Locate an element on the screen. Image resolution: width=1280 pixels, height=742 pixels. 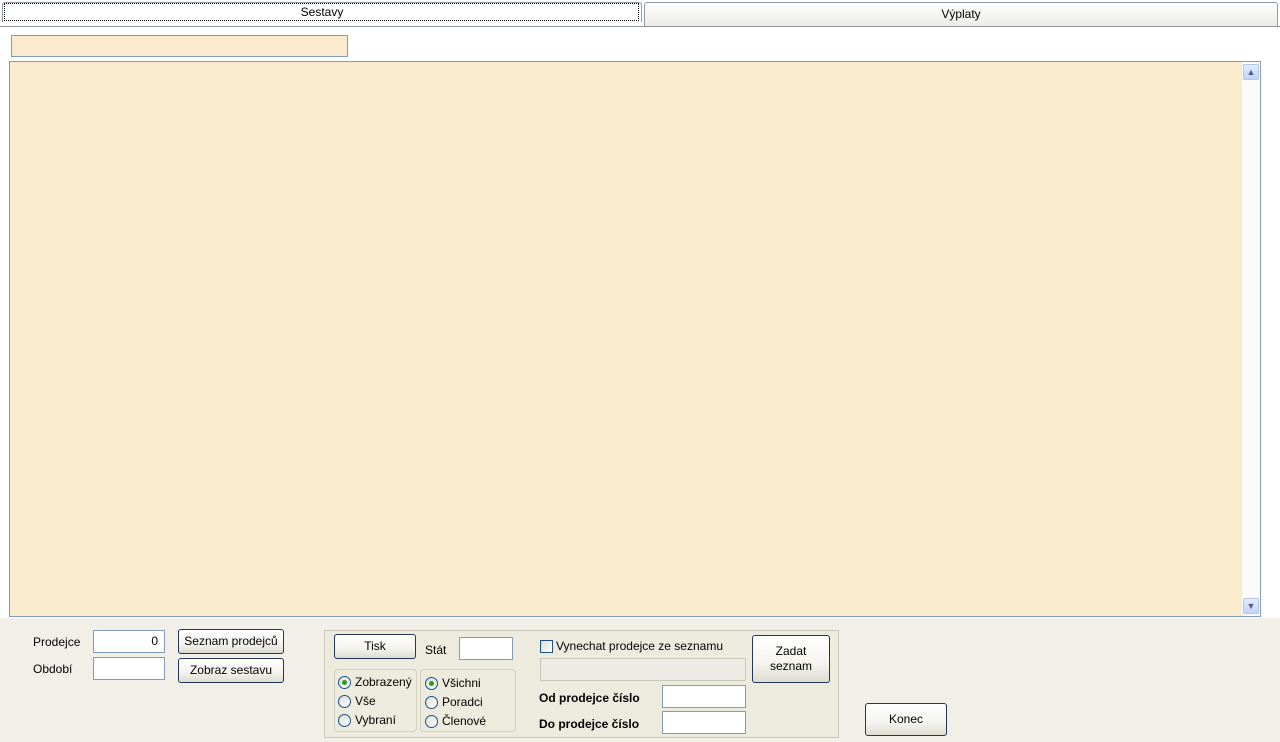
radio-vybrani: Vybraní is located at coordinates (367, 720).